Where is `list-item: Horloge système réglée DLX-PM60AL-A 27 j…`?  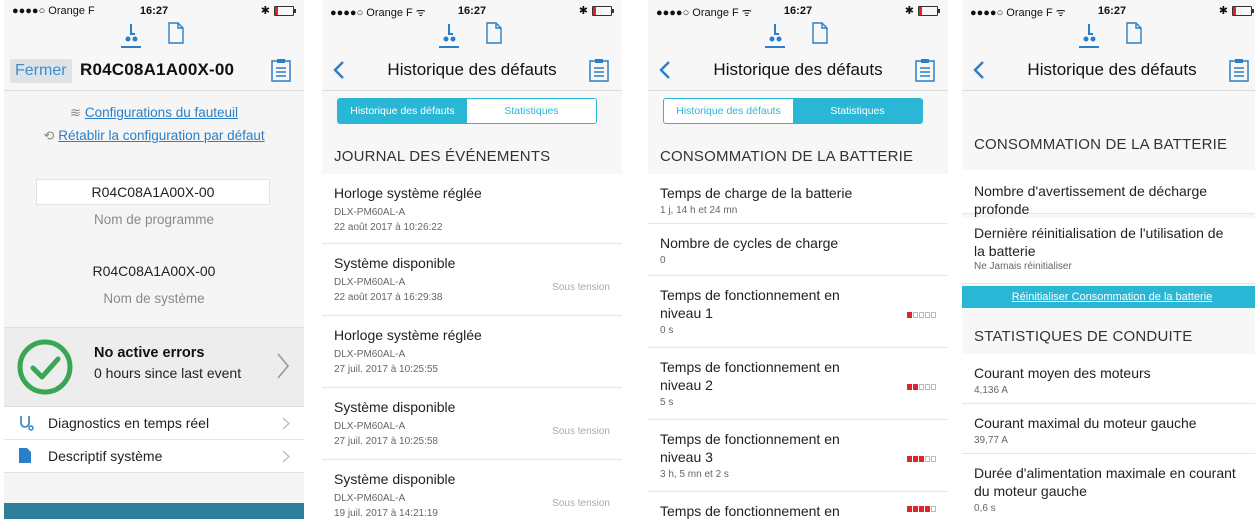 list-item: Horloge système réglée DLX-PM60AL-A 27 j… is located at coordinates (472, 352).